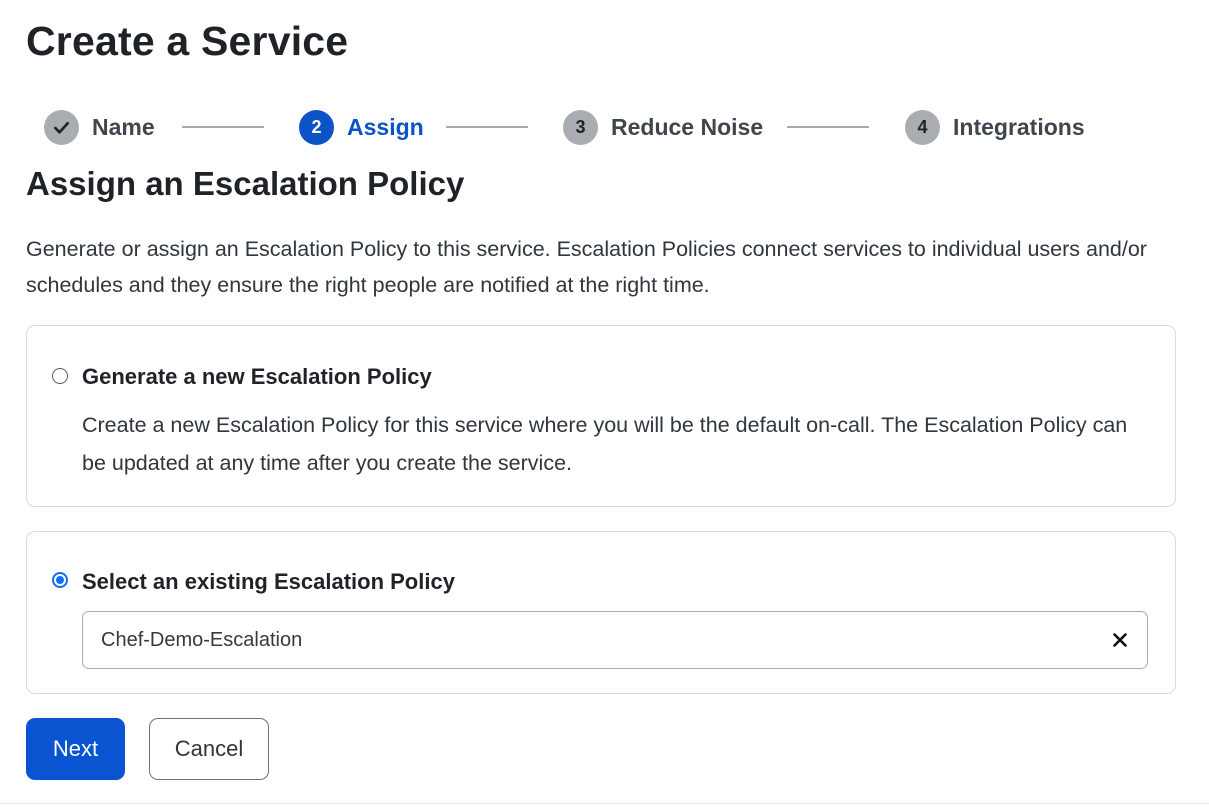  I want to click on step-number-badge: 3, so click(580, 127).